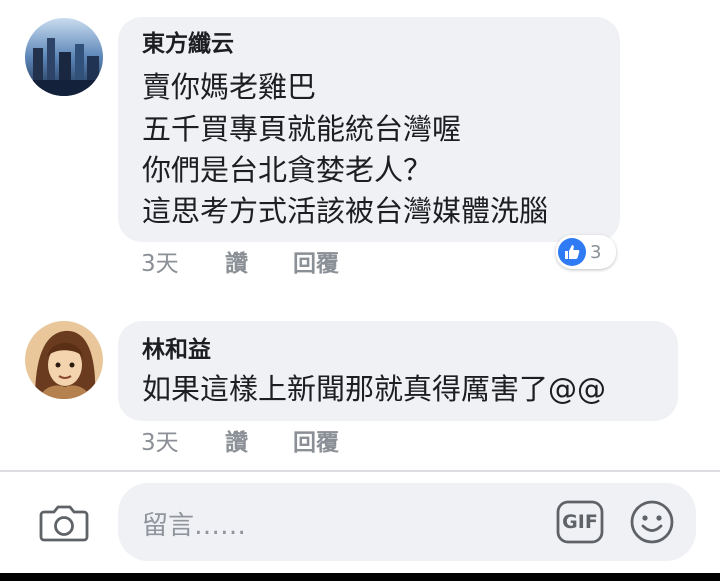 This screenshot has width=720, height=581. I want to click on comment-author: 林和益, so click(176, 350).